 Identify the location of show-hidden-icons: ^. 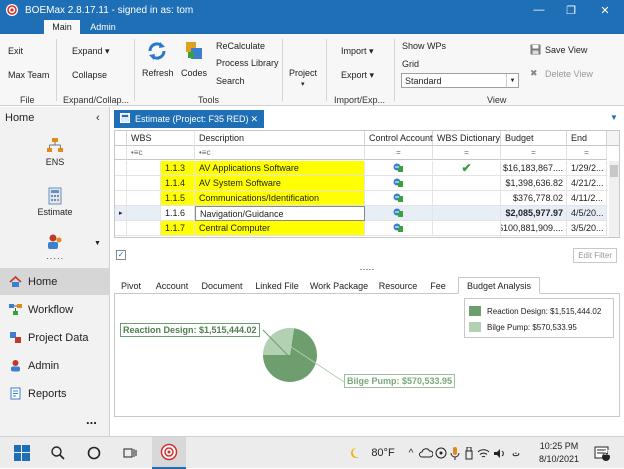
(411, 453).